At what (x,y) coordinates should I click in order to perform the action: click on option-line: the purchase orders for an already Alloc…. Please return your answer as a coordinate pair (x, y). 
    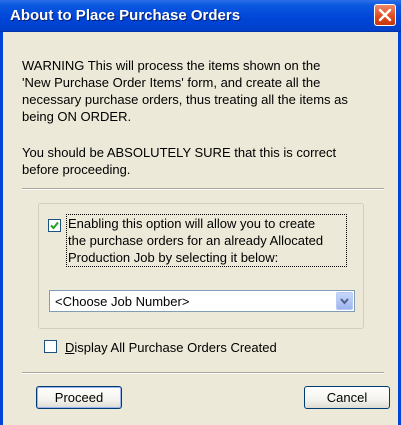
    Looking at the image, I should click on (196, 240).